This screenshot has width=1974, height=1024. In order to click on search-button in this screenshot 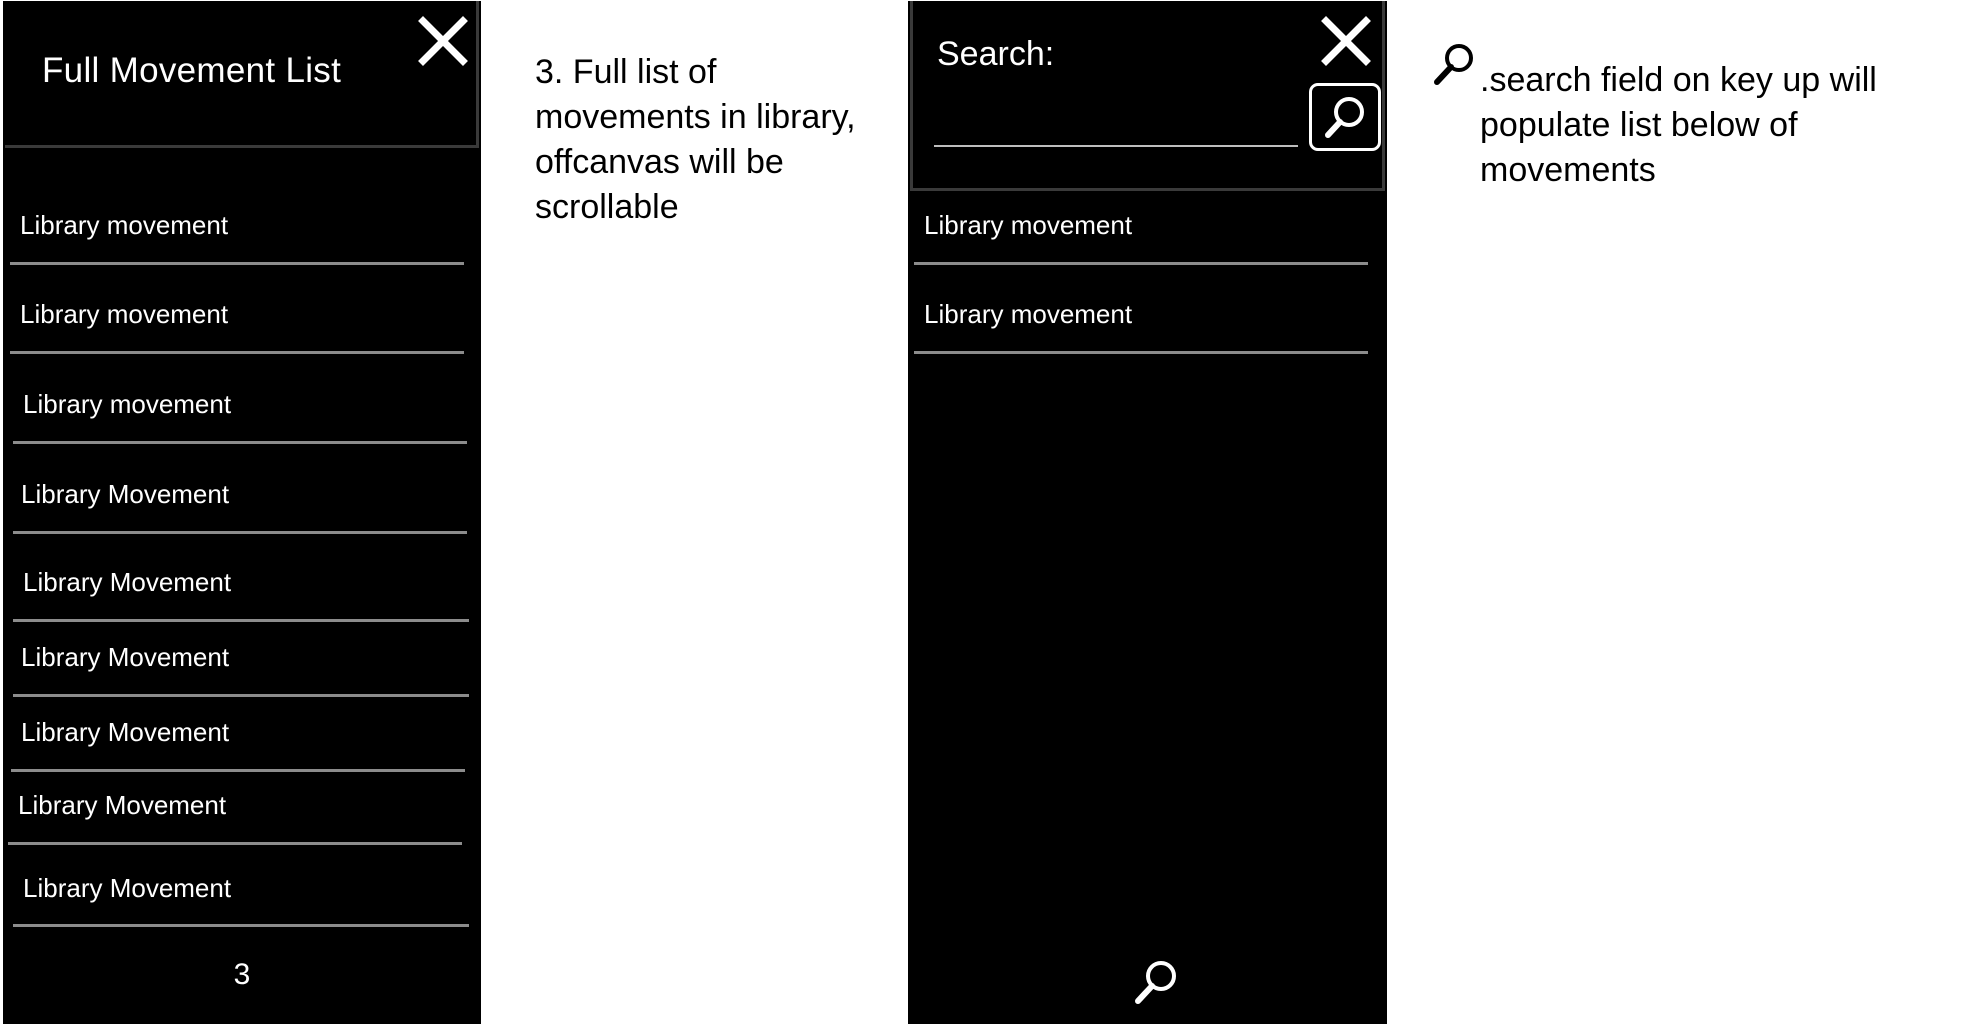, I will do `click(1345, 117)`.